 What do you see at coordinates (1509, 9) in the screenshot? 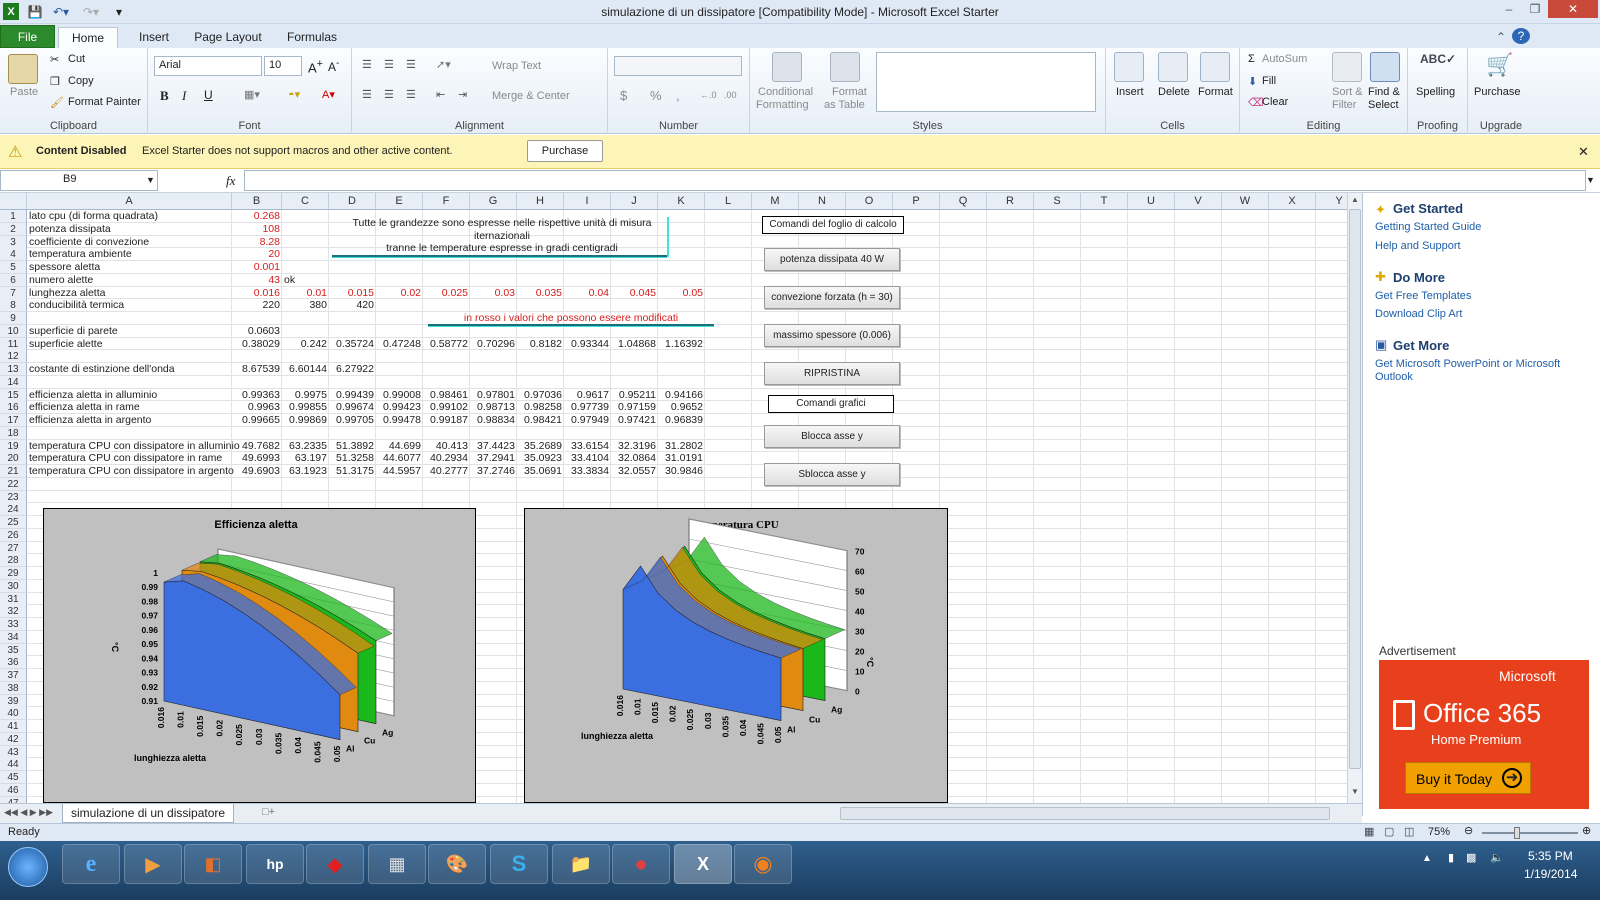
I see `minimize-button: –` at bounding box center [1509, 9].